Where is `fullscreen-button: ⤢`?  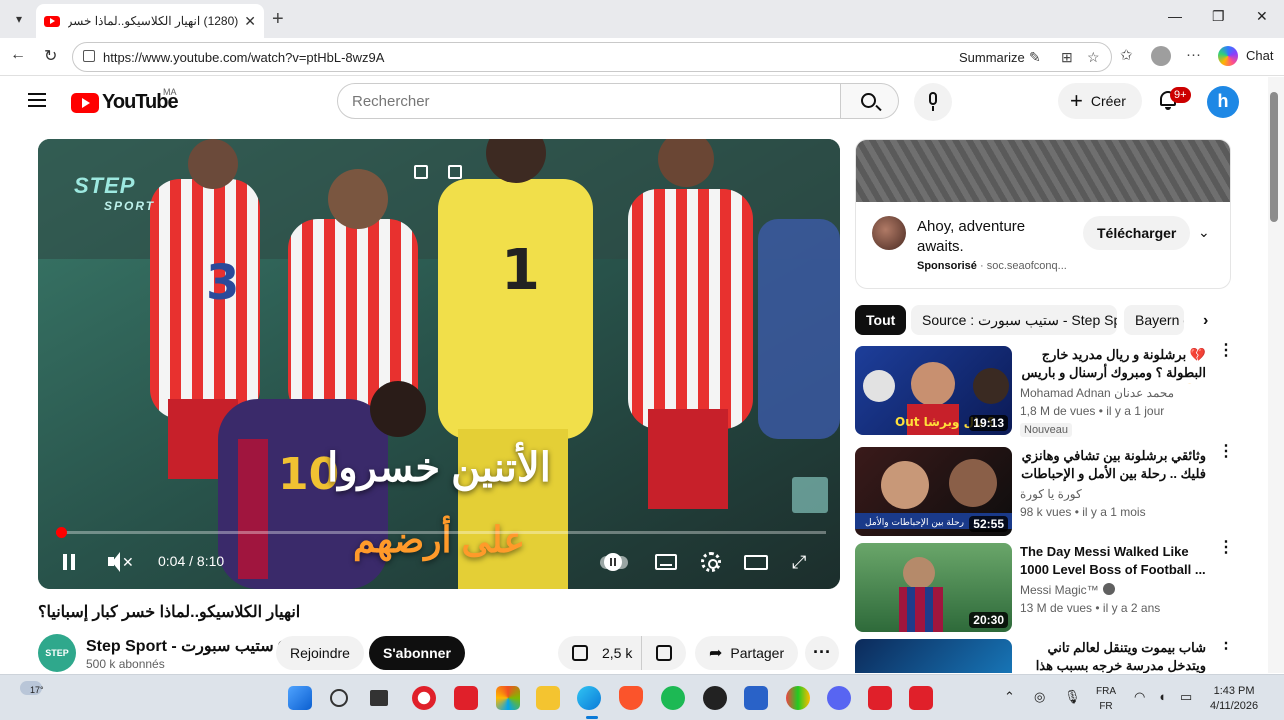 fullscreen-button: ⤢ is located at coordinates (801, 562).